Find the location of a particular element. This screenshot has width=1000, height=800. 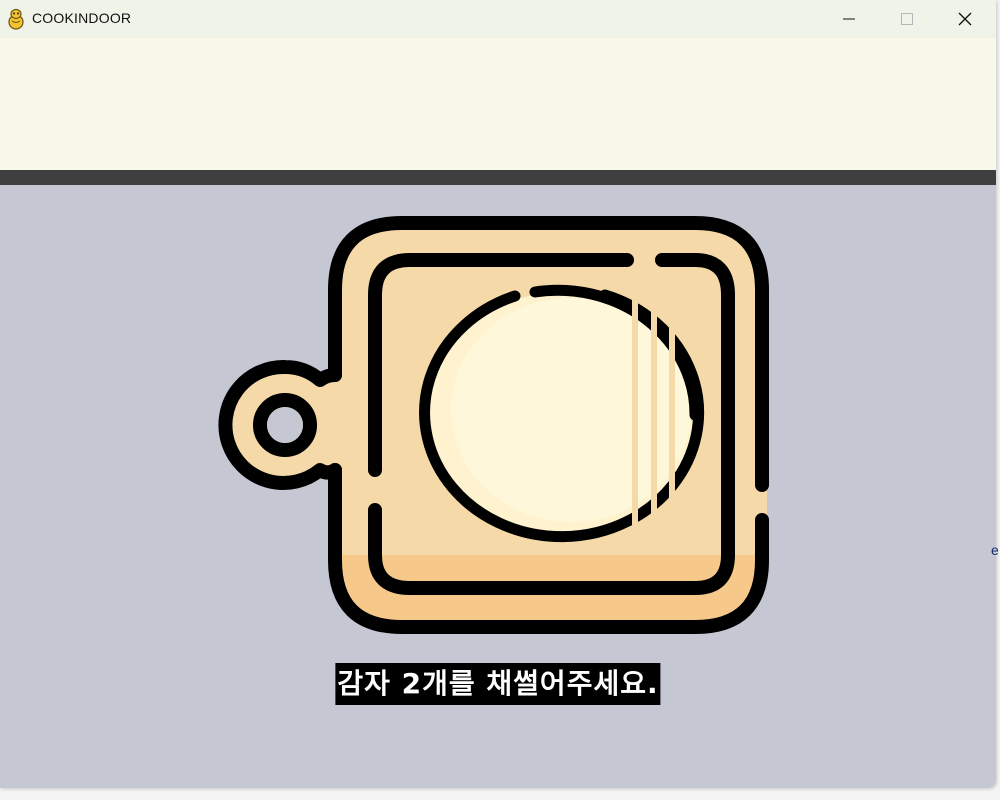

title-bar: COOKINDOOR is located at coordinates (498, 19).